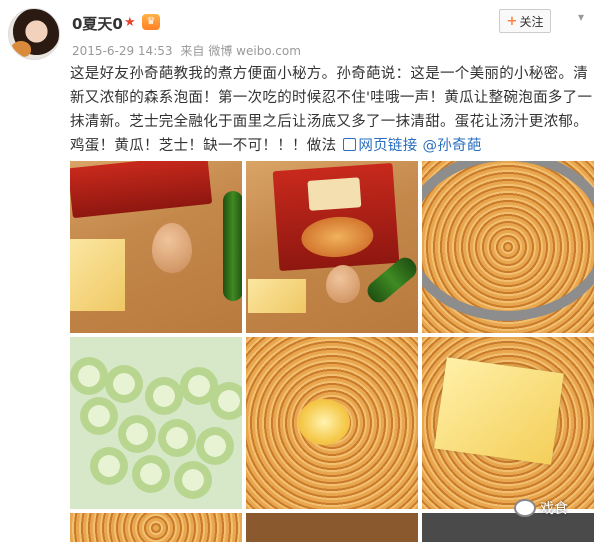  What do you see at coordinates (350, 144) in the screenshot?
I see `web-link-icon` at bounding box center [350, 144].